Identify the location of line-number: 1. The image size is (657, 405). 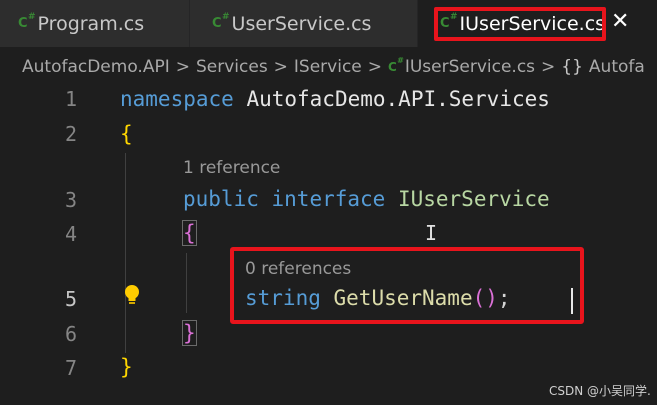
(70, 99).